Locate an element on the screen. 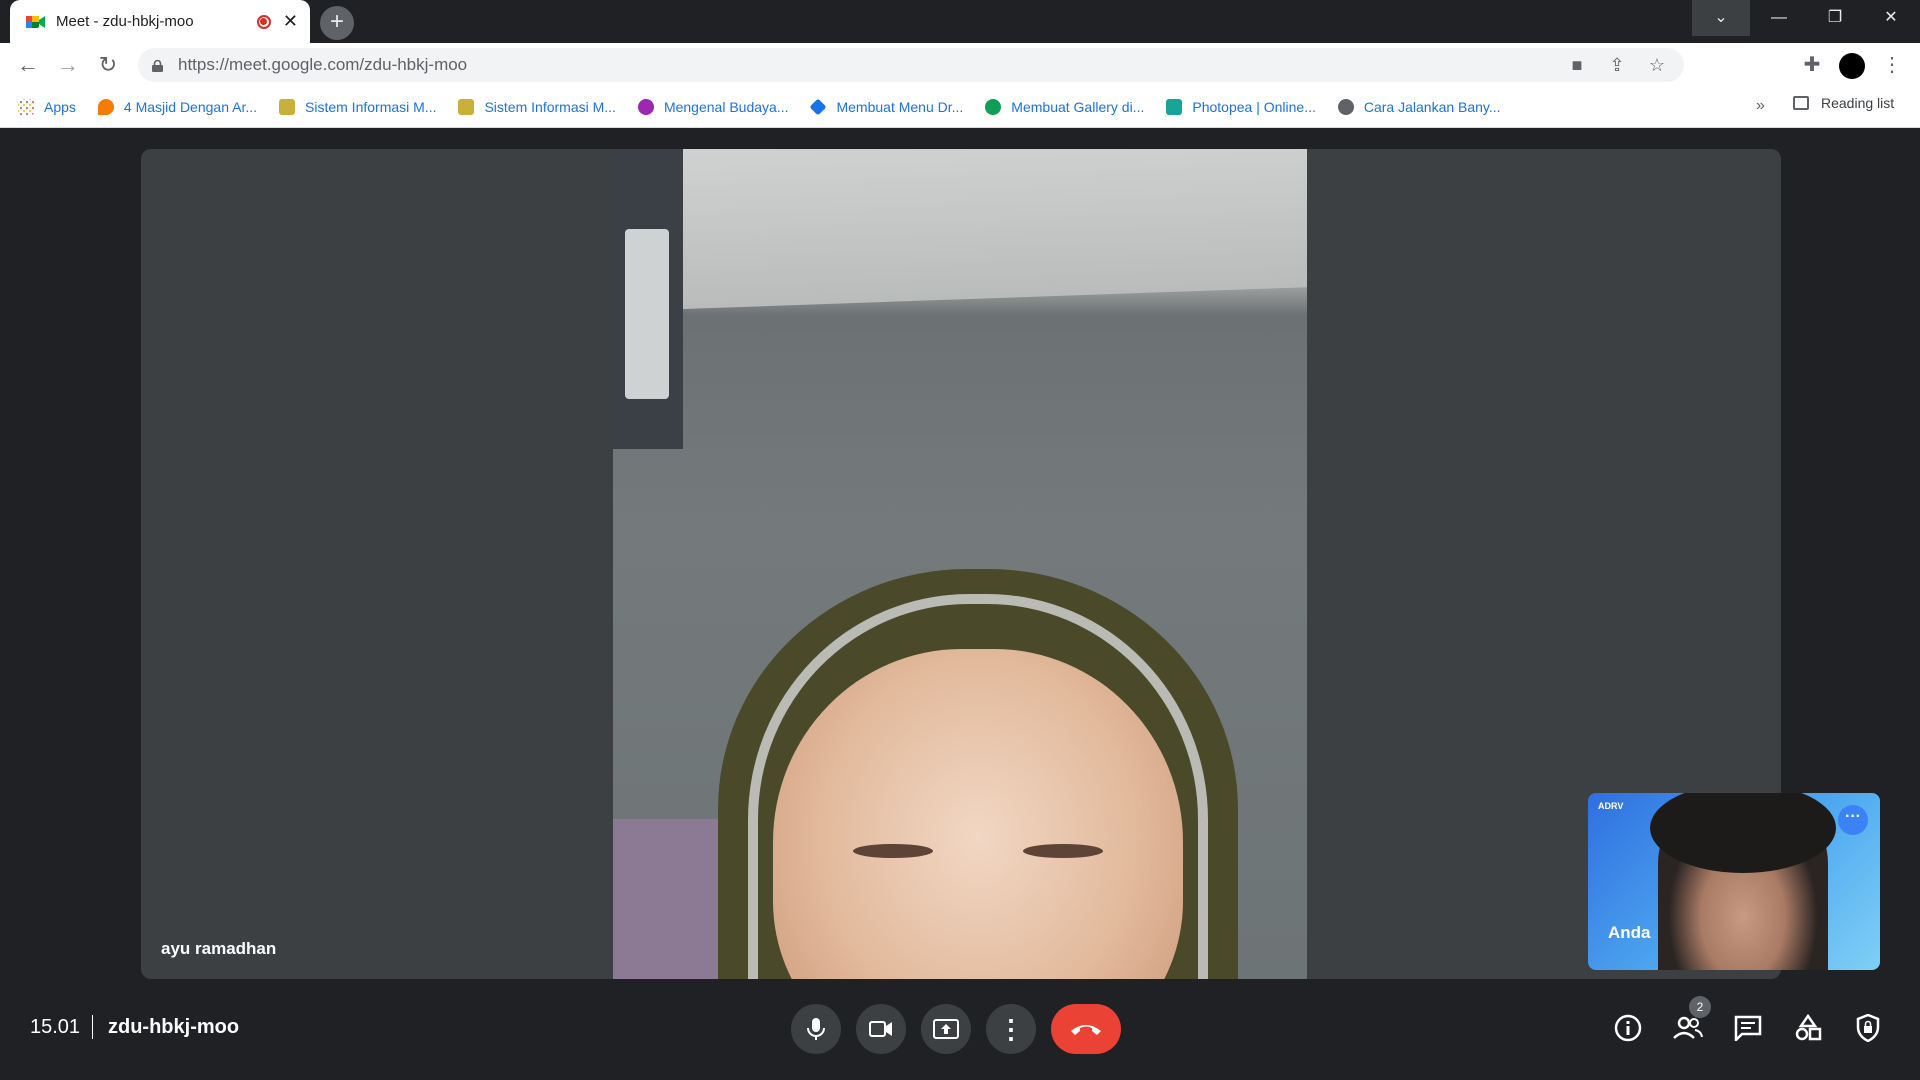 The width and height of the screenshot is (1920, 1080). meeting-time: 15.01 is located at coordinates (55, 1027).